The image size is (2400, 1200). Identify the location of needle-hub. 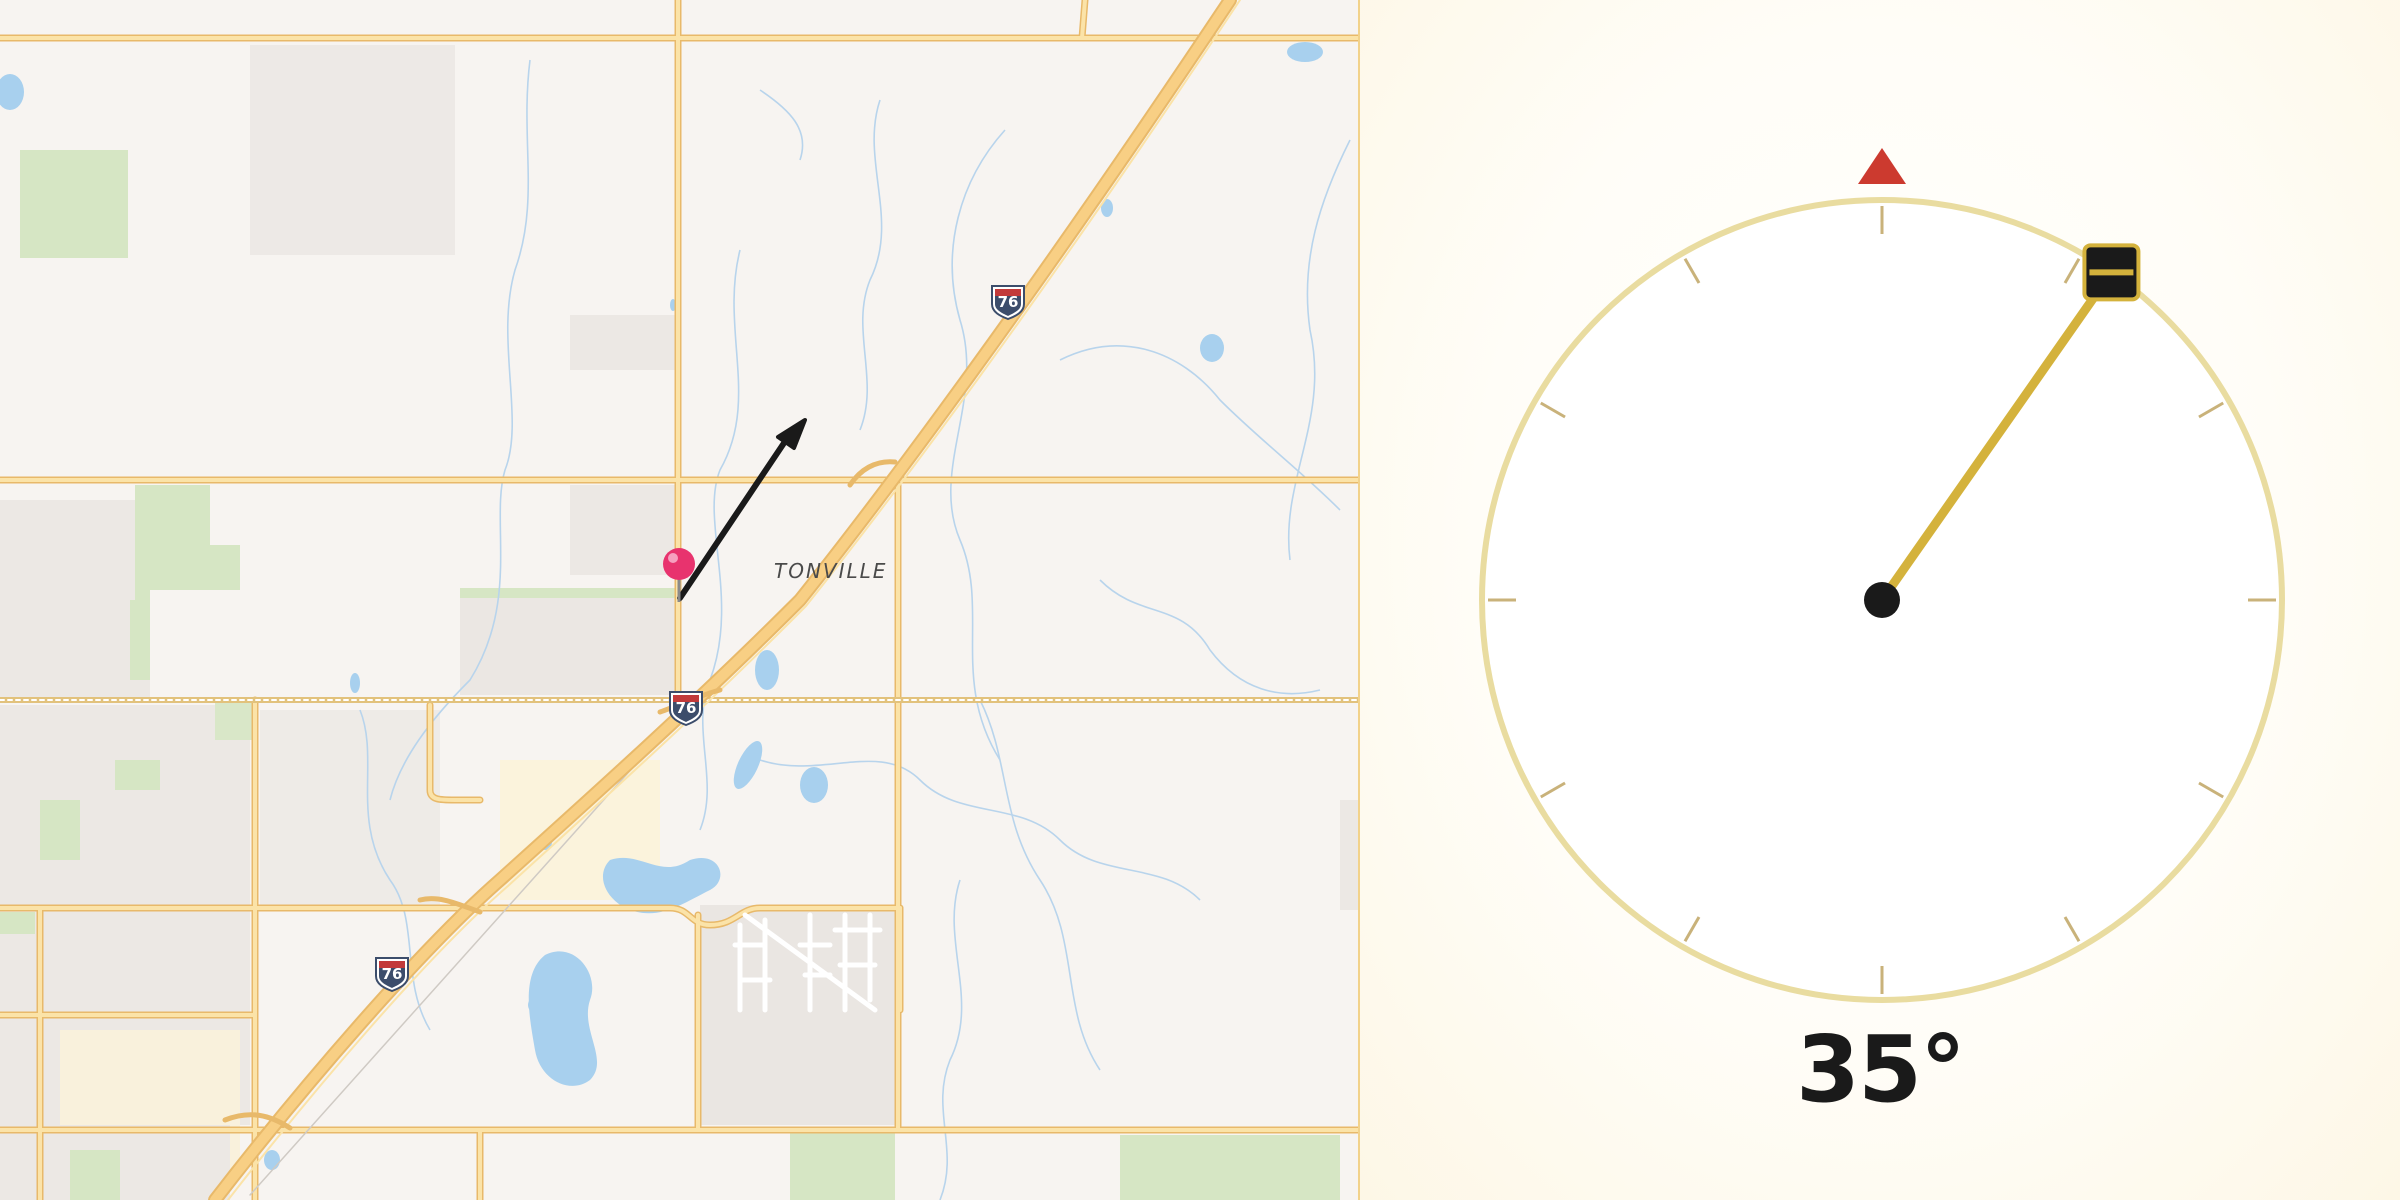
(1882, 600).